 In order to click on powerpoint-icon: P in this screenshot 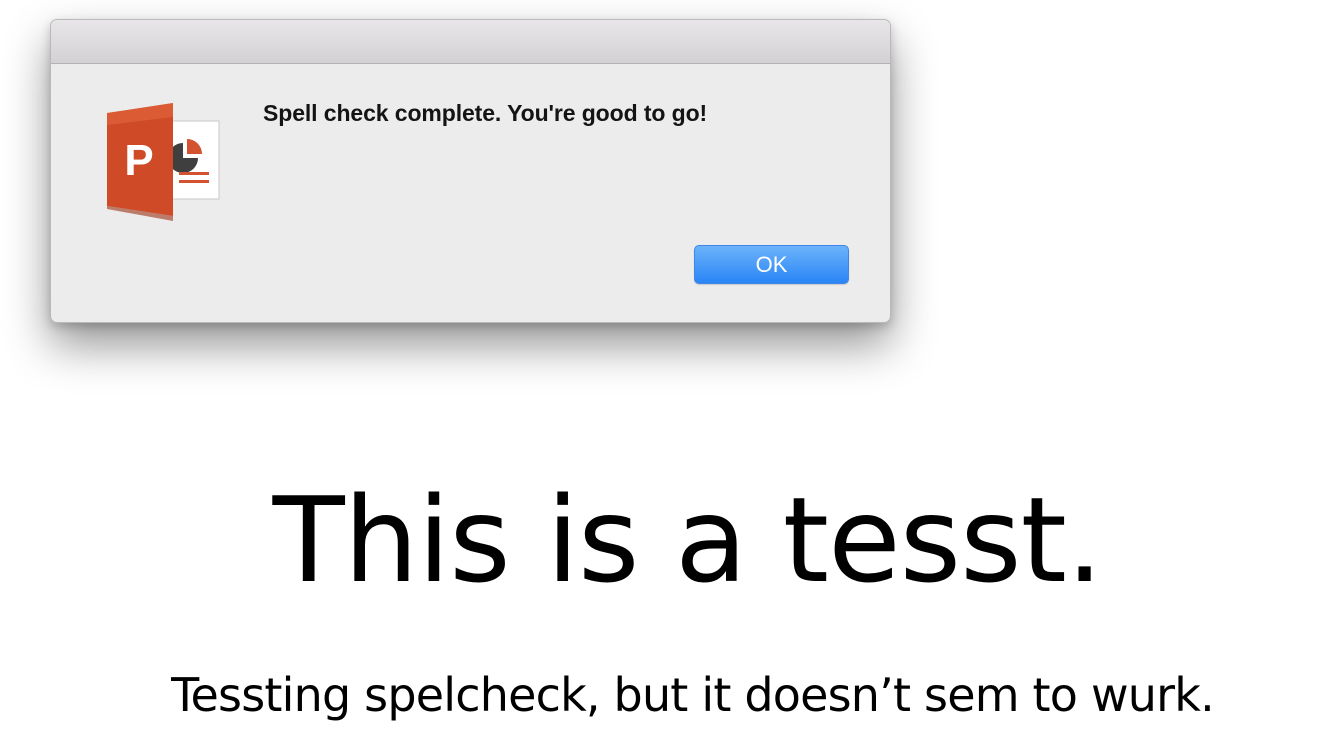, I will do `click(164, 162)`.